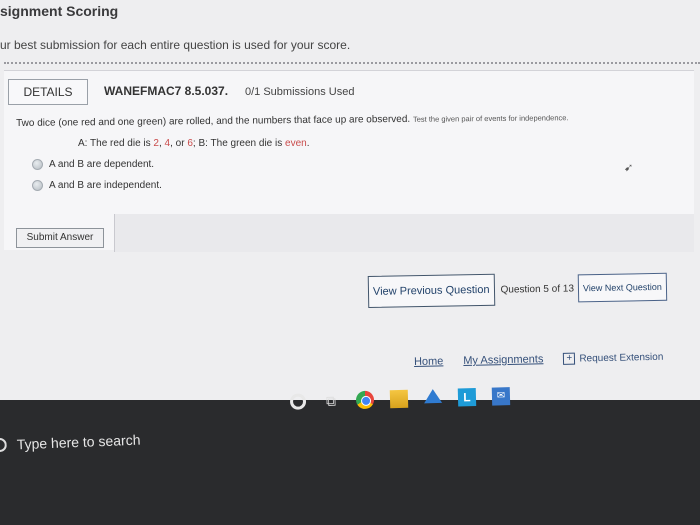  I want to click on submissions-count: 0/1 Submissions Used, so click(300, 92).